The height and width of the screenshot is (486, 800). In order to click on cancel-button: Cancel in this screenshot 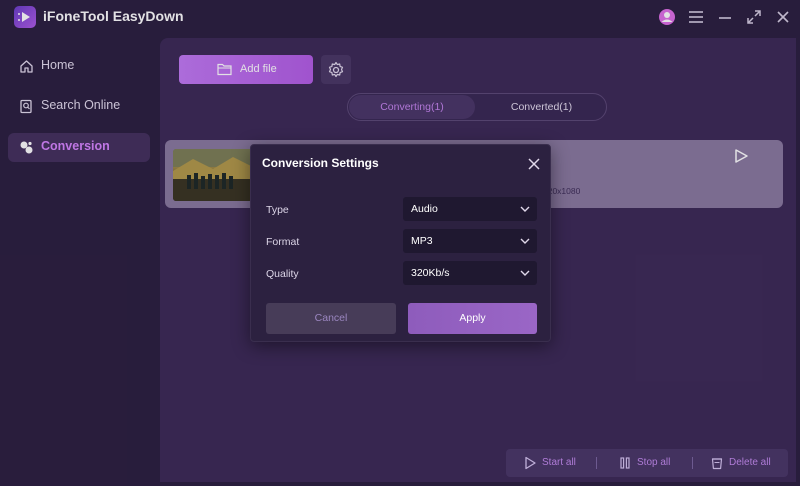, I will do `click(331, 318)`.